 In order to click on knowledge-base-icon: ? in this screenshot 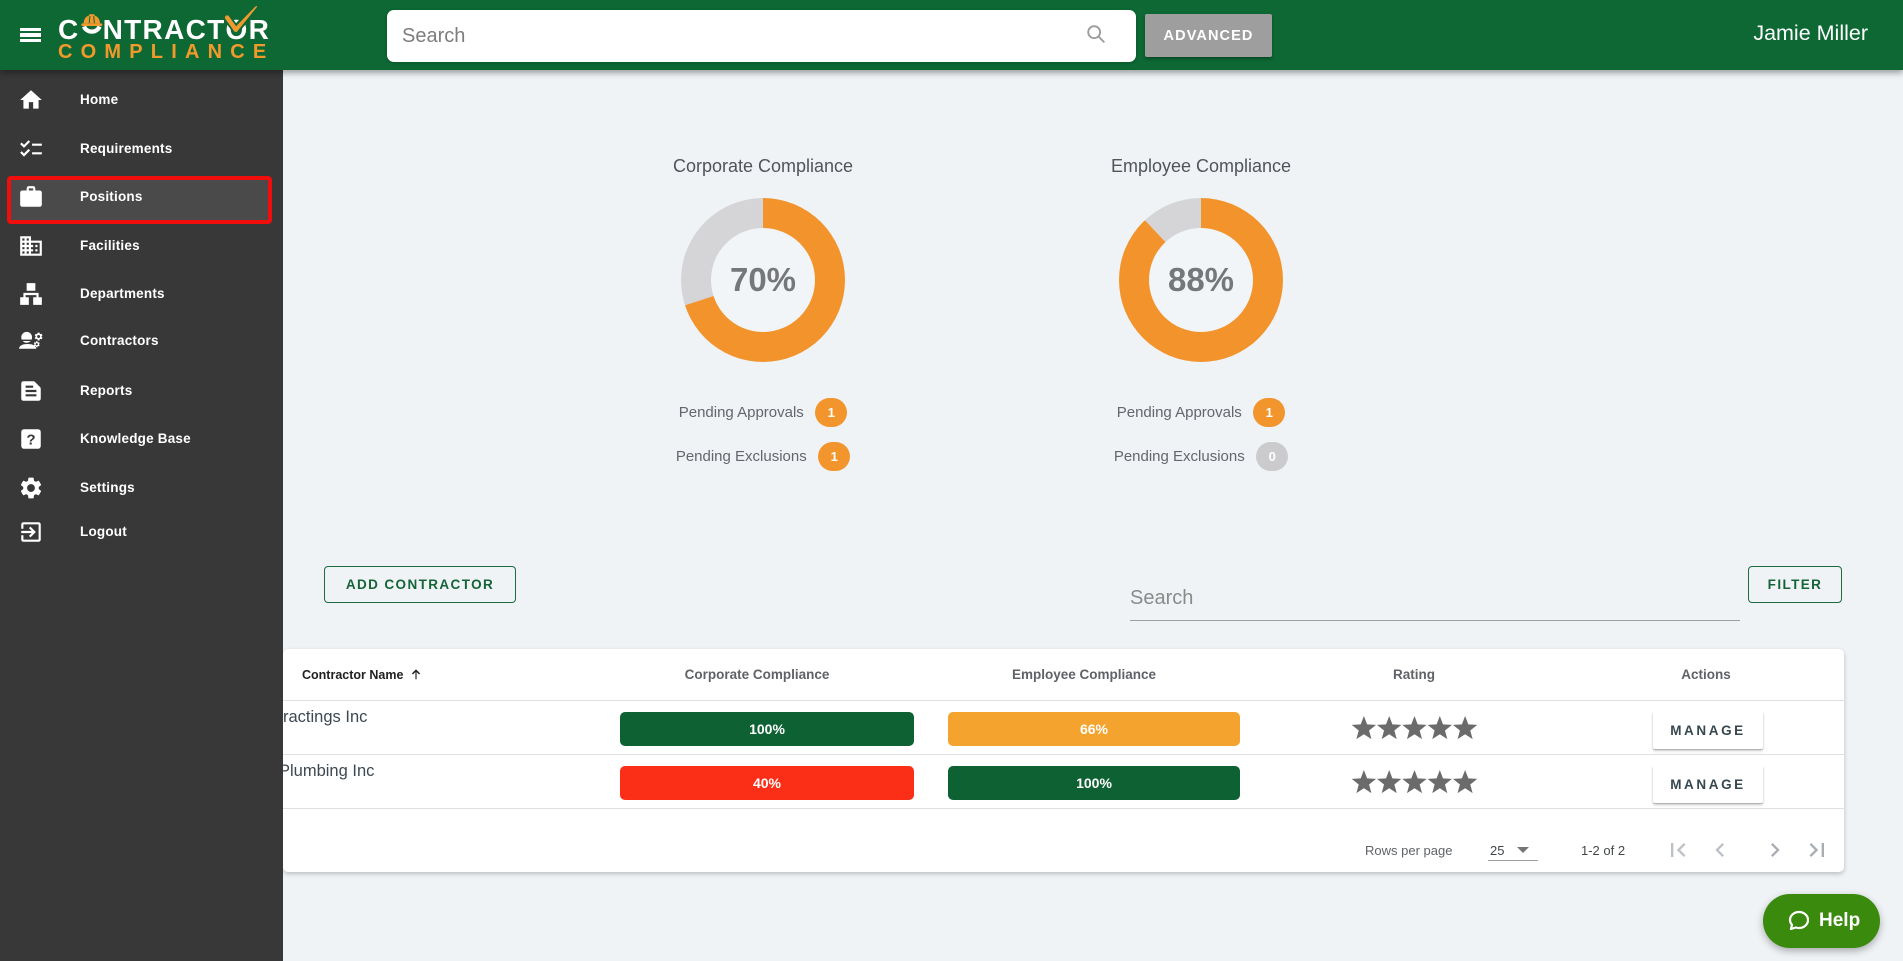, I will do `click(31, 439)`.